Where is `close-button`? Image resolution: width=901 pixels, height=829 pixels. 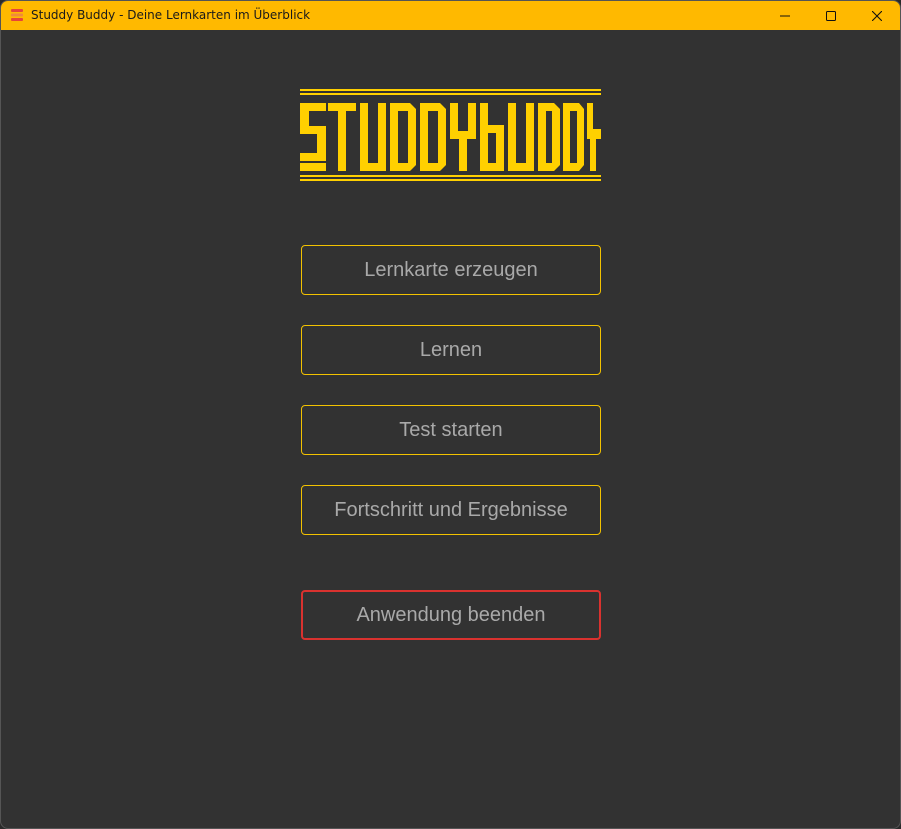
close-button is located at coordinates (877, 15).